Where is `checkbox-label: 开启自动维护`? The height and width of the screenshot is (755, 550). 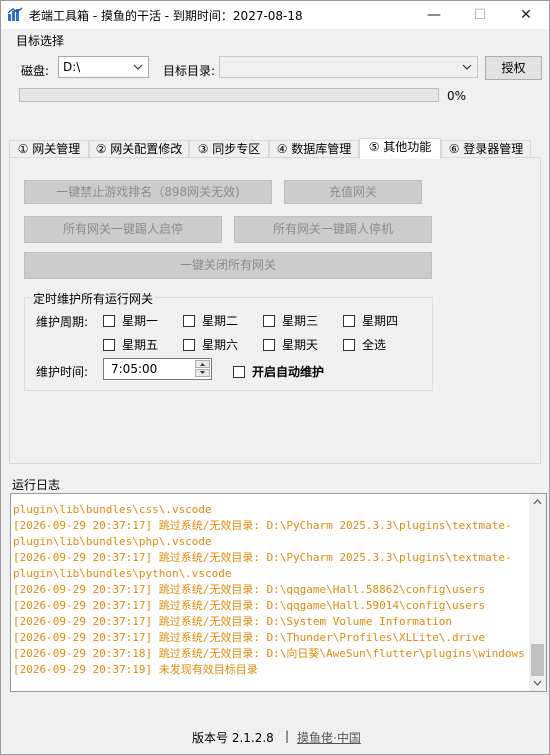
checkbox-label: 开启自动维护 is located at coordinates (288, 372).